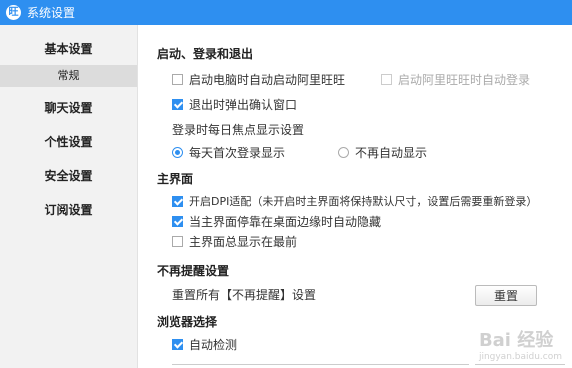 This screenshot has height=368, width=572. What do you see at coordinates (68, 48) in the screenshot?
I see `sidebar-item-basic: 基本设置` at bounding box center [68, 48].